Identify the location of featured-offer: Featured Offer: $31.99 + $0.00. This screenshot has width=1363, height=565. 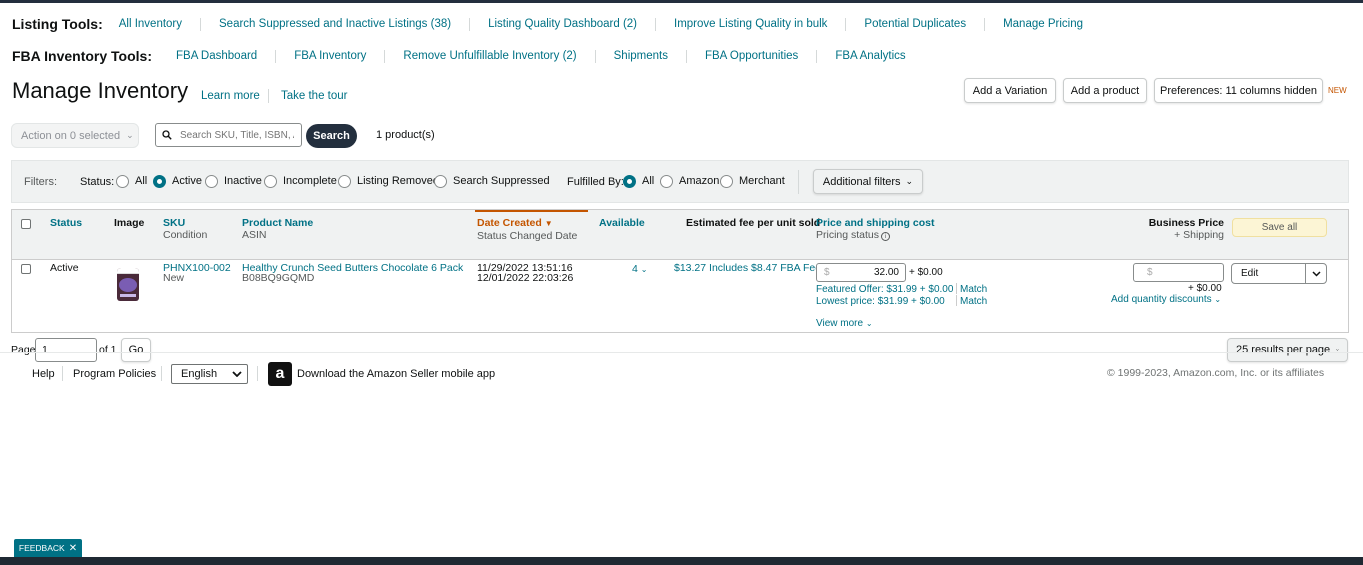
(884, 289).